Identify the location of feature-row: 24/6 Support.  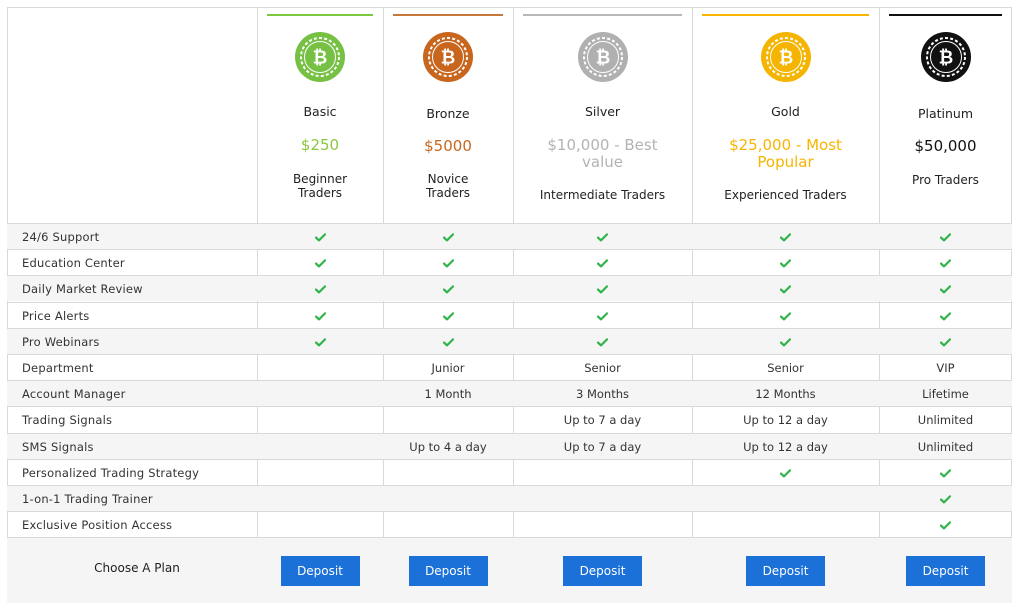
(509, 236).